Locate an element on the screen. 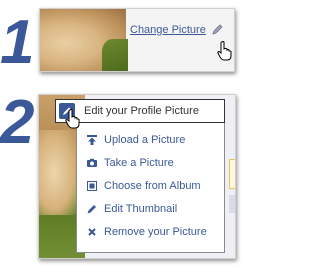  menu-item-remove-picture: Remove your Picture is located at coordinates (150, 232).